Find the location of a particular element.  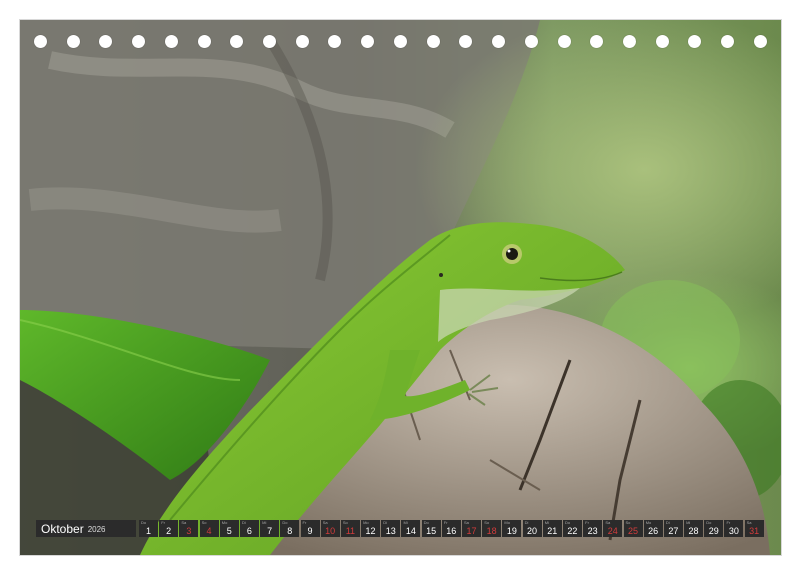

calendar-day: Fr 2 is located at coordinates (169, 528).